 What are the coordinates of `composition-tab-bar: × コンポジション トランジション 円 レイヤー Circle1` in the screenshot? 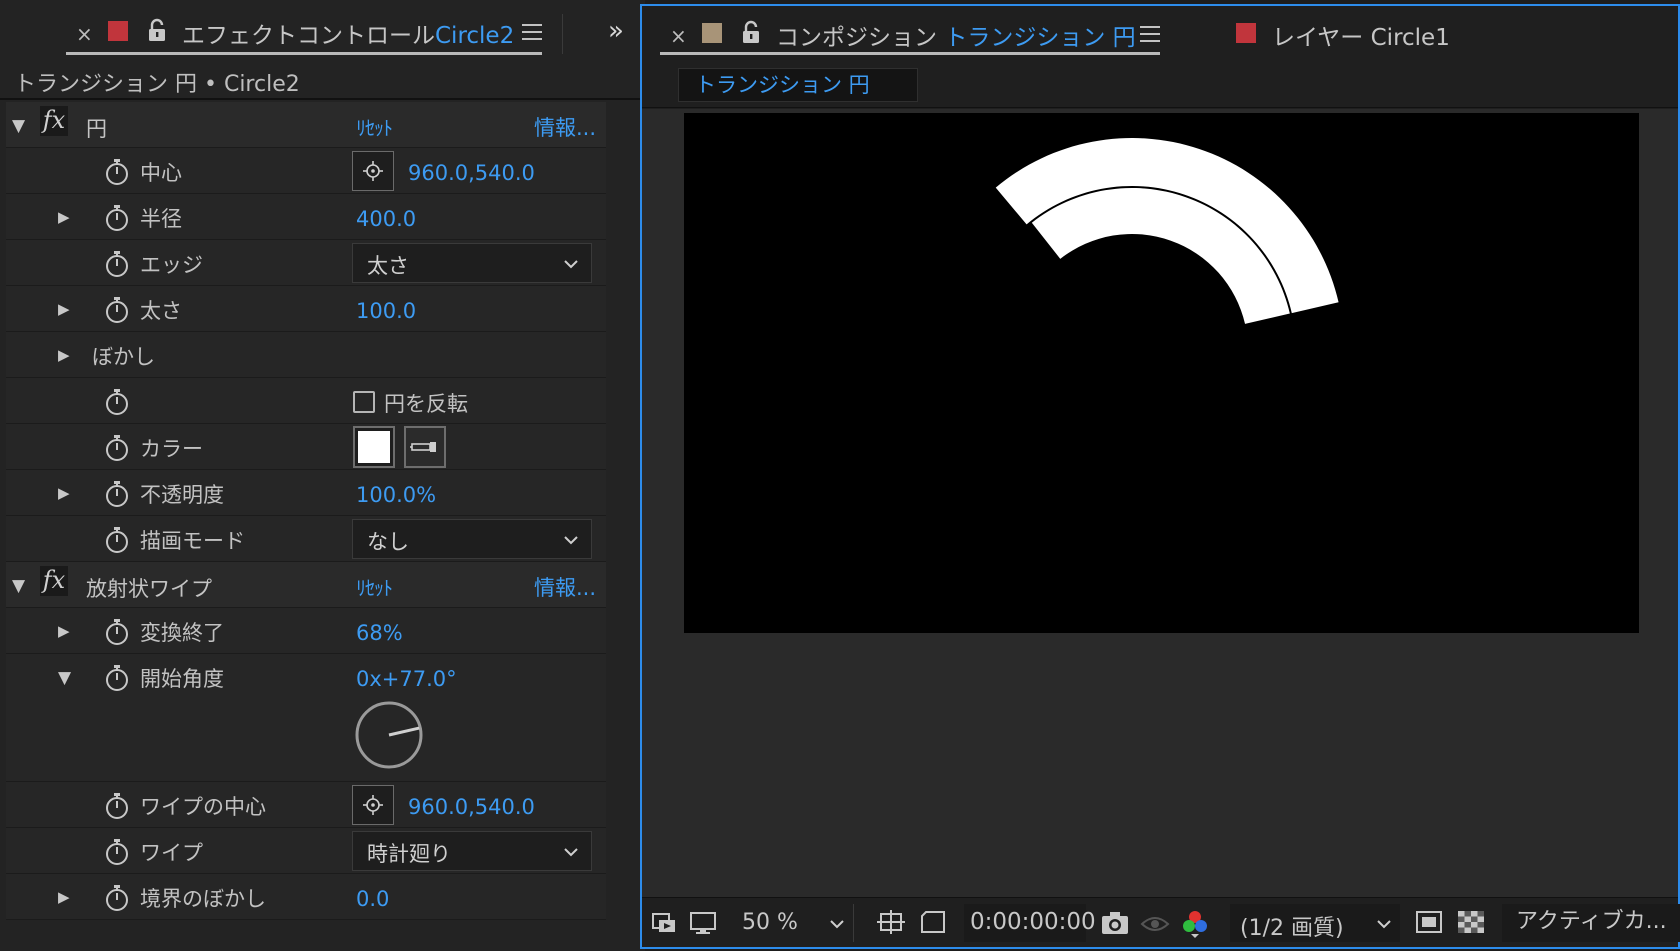 It's located at (1160, 34).